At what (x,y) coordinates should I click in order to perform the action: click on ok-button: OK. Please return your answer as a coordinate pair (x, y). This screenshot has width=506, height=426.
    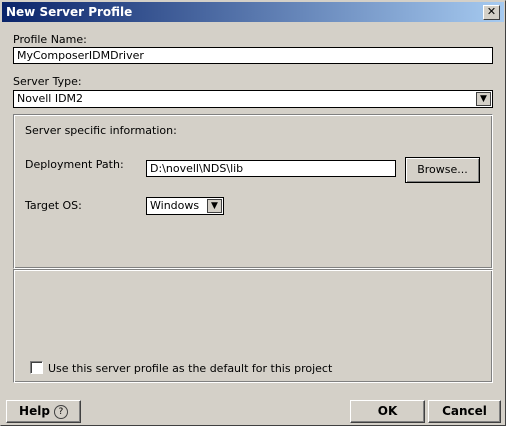
    Looking at the image, I should click on (387, 411).